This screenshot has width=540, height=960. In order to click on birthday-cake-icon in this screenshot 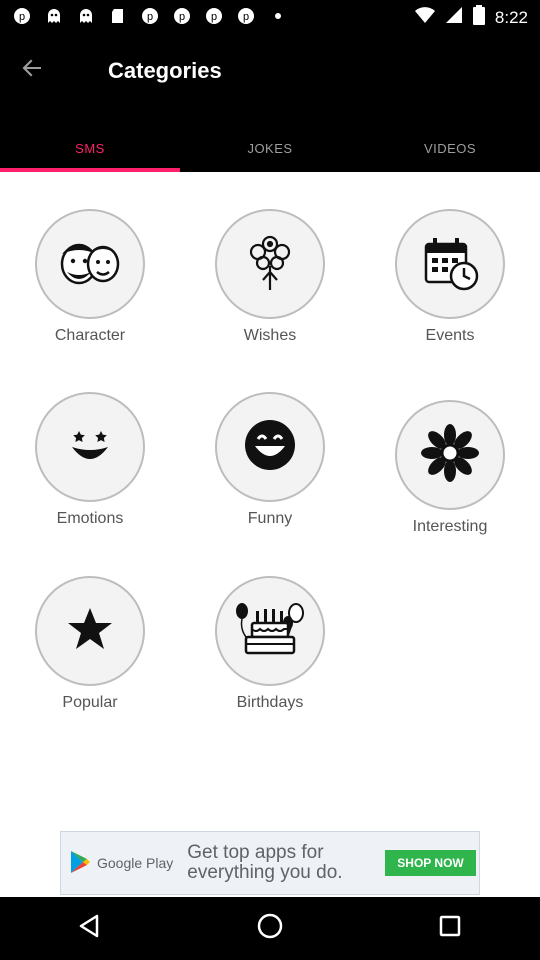, I will do `click(270, 631)`.